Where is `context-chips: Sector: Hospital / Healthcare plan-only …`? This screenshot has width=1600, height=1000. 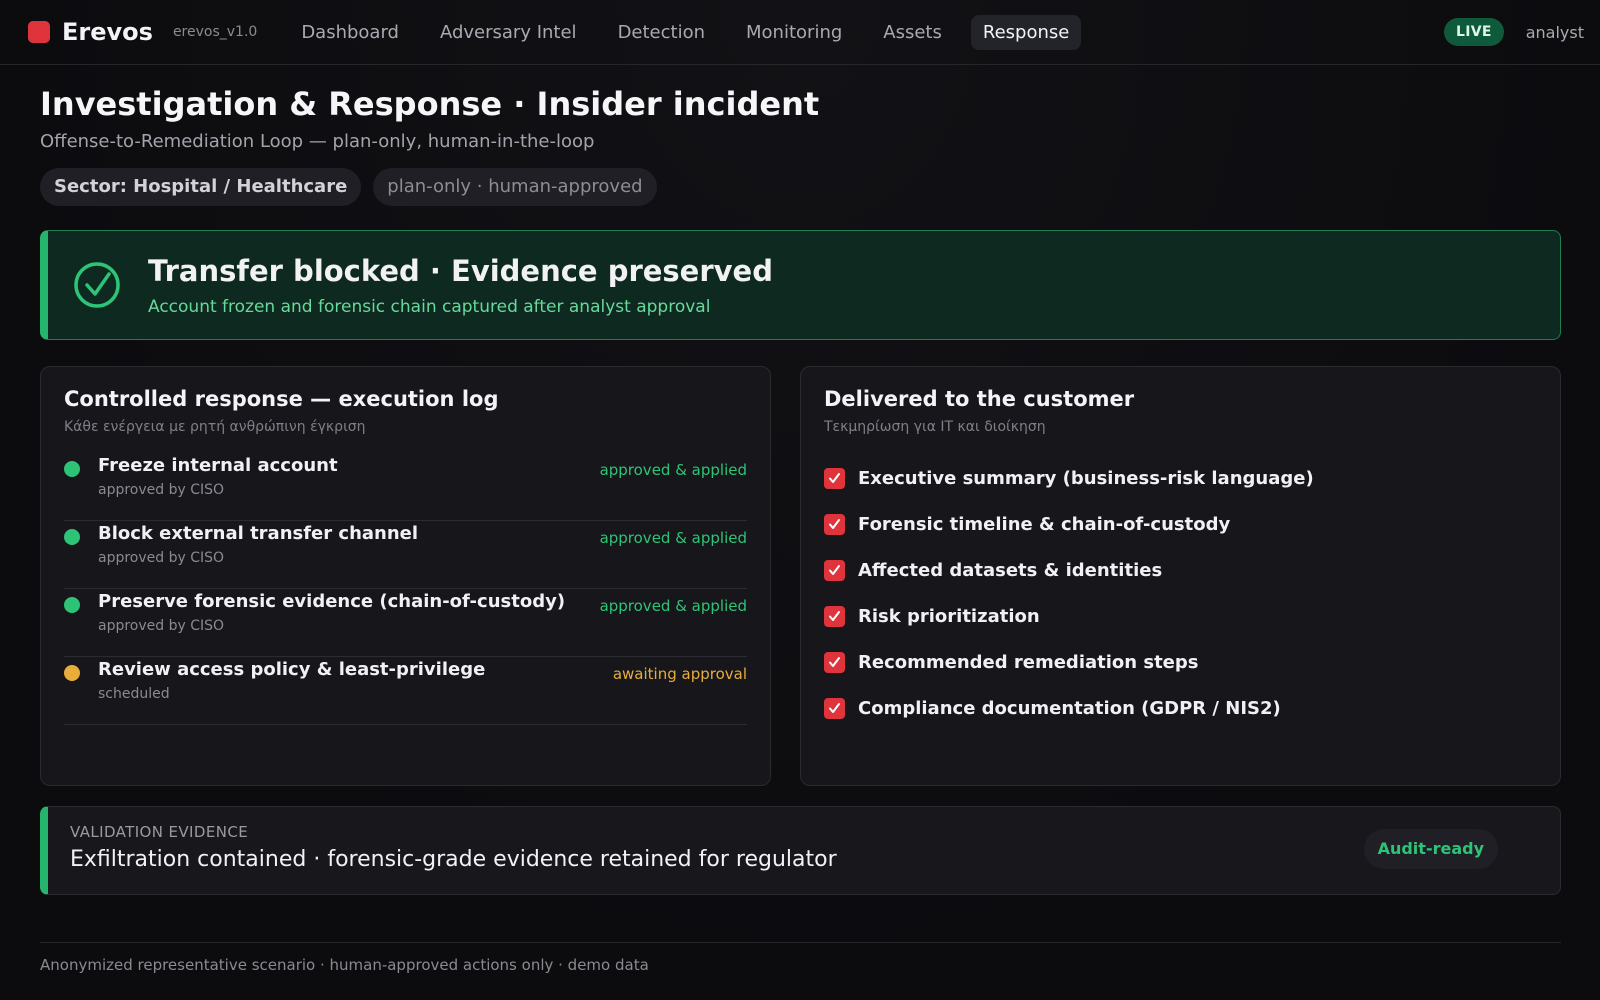 context-chips: Sector: Hospital / Healthcare plan-only … is located at coordinates (354, 187).